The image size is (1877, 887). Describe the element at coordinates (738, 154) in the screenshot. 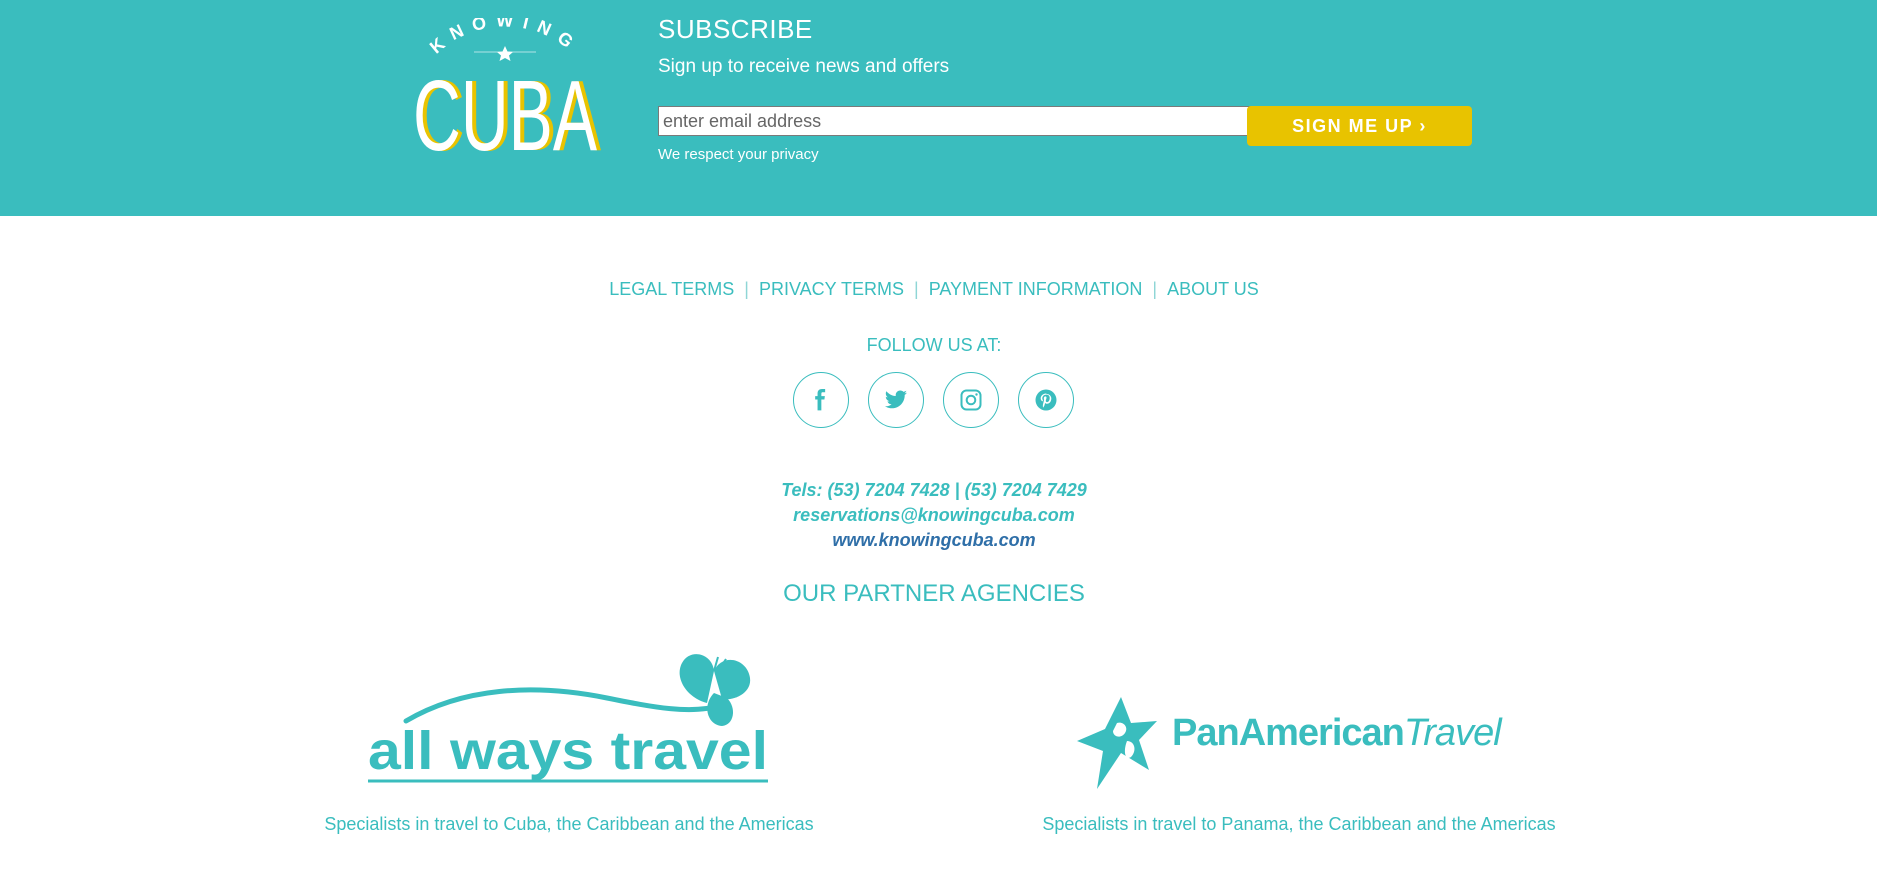

I see `privacy-note: We respect your privacy` at that location.